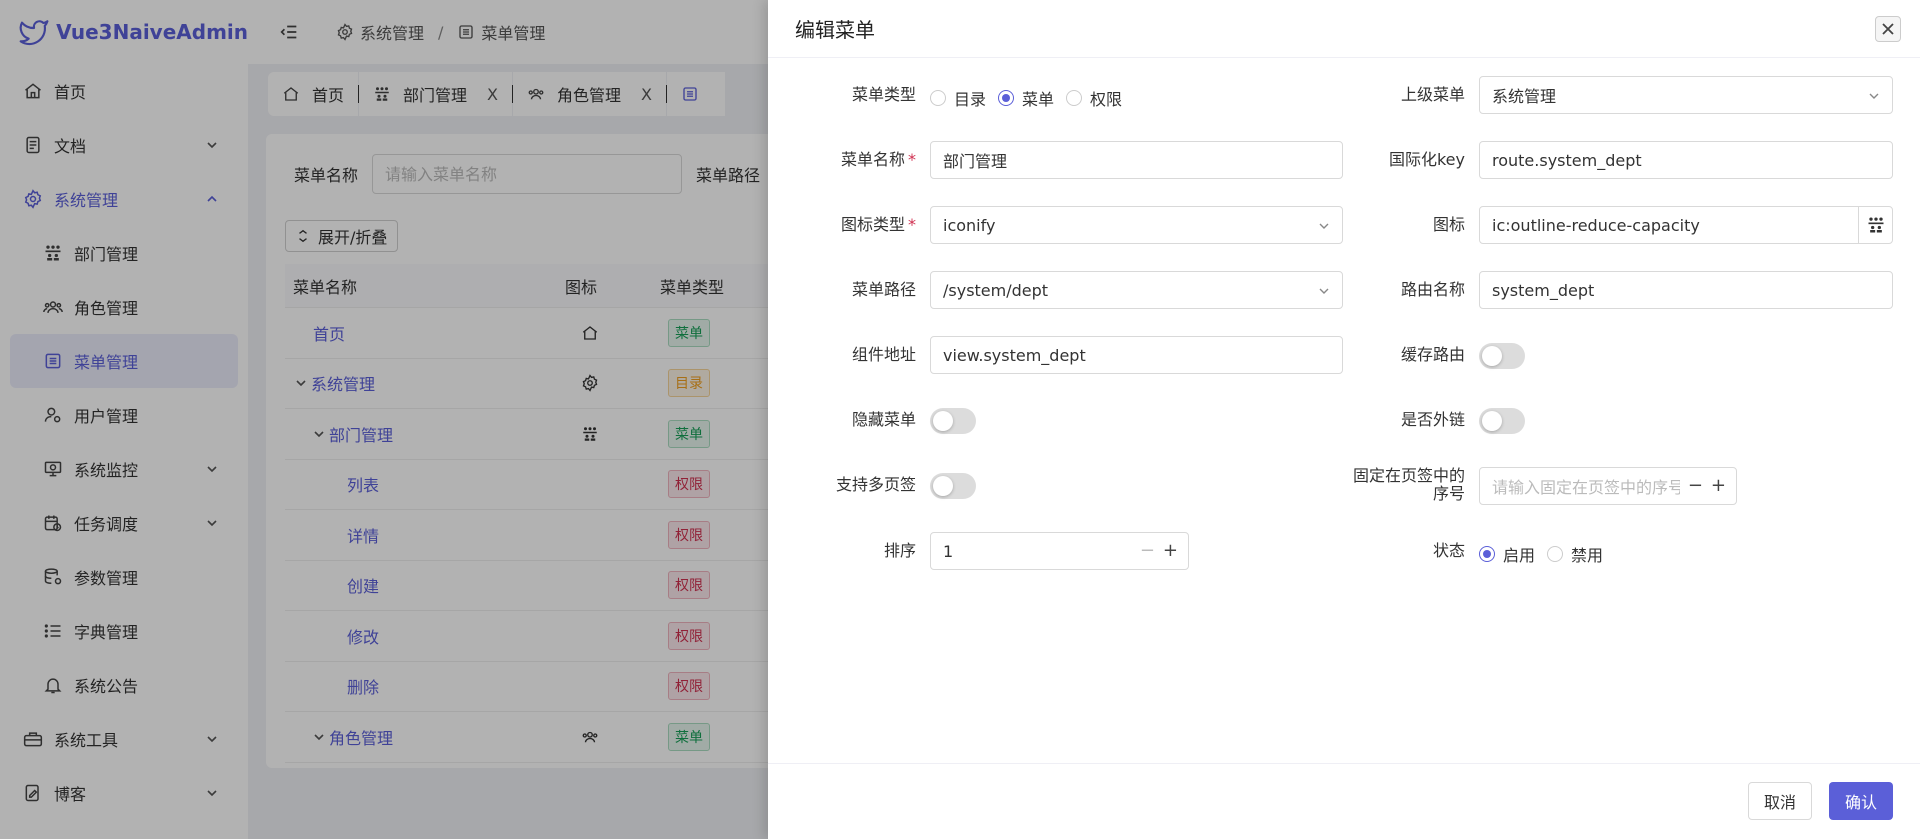 This screenshot has height=839, width=1920. I want to click on icon-input: ic:outline-reduce-capacity, so click(1686, 225).